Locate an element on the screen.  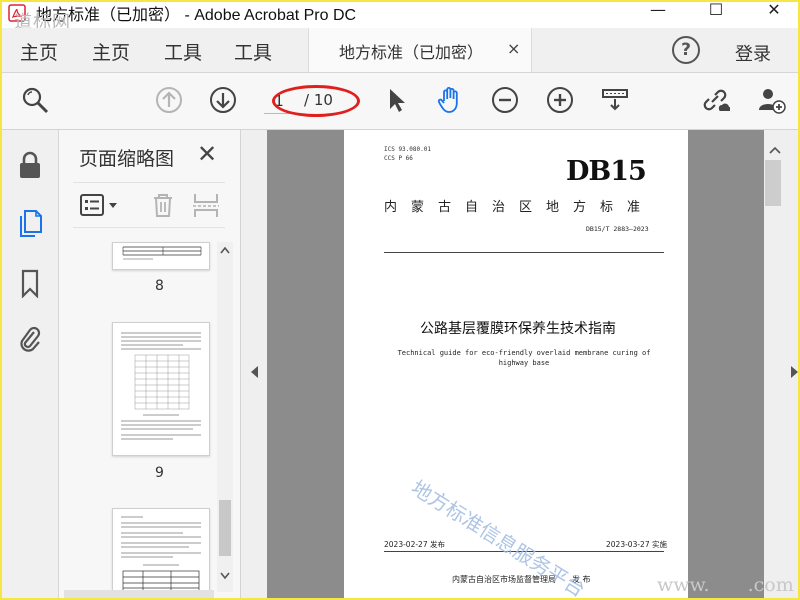
document-scroll-thumb is located at coordinates (773, 183).